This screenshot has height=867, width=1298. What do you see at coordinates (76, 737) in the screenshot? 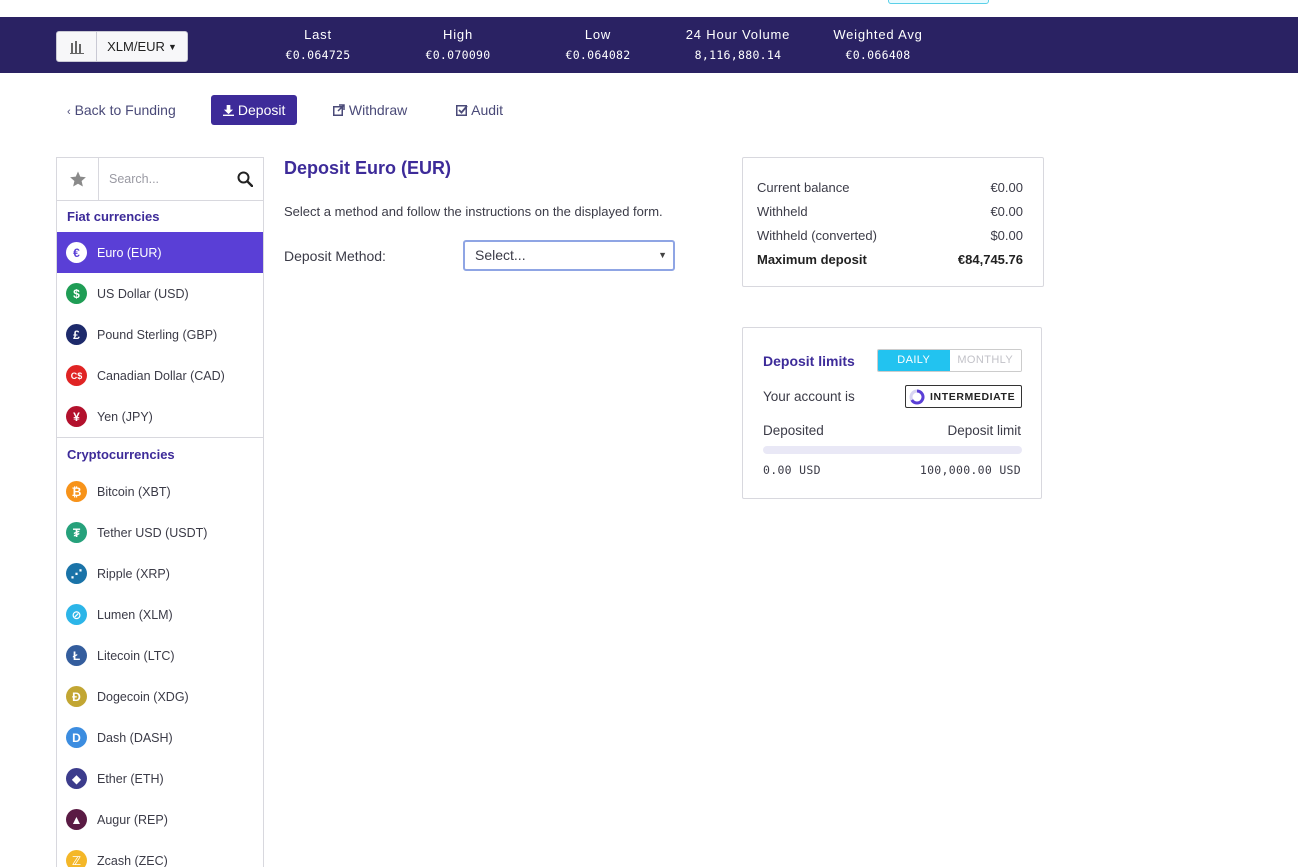
I see `dash-icon: D` at bounding box center [76, 737].